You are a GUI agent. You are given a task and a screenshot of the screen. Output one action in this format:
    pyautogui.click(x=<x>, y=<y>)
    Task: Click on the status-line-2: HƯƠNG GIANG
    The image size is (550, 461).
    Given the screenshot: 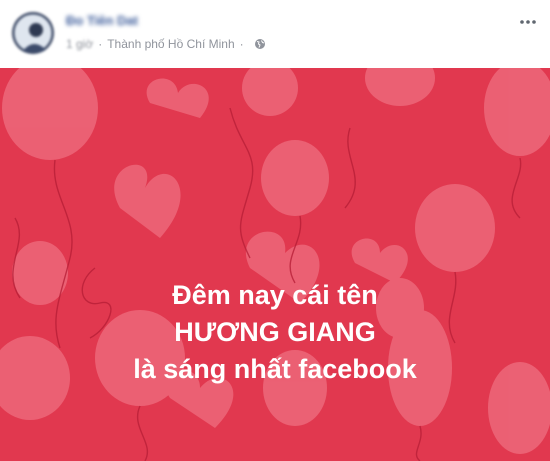 What is the action you would take?
    pyautogui.click(x=275, y=332)
    